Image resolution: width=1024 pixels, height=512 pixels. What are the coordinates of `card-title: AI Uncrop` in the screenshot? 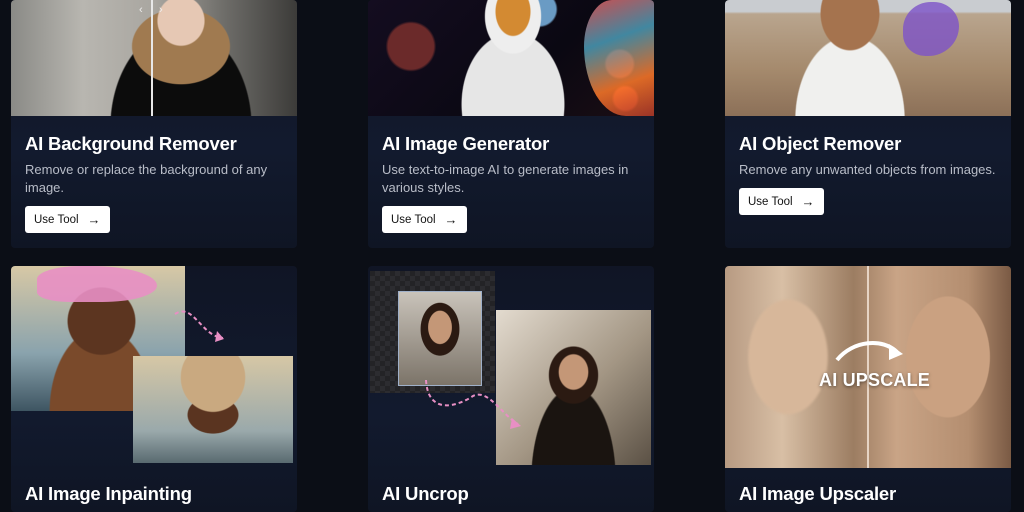 It's located at (425, 493).